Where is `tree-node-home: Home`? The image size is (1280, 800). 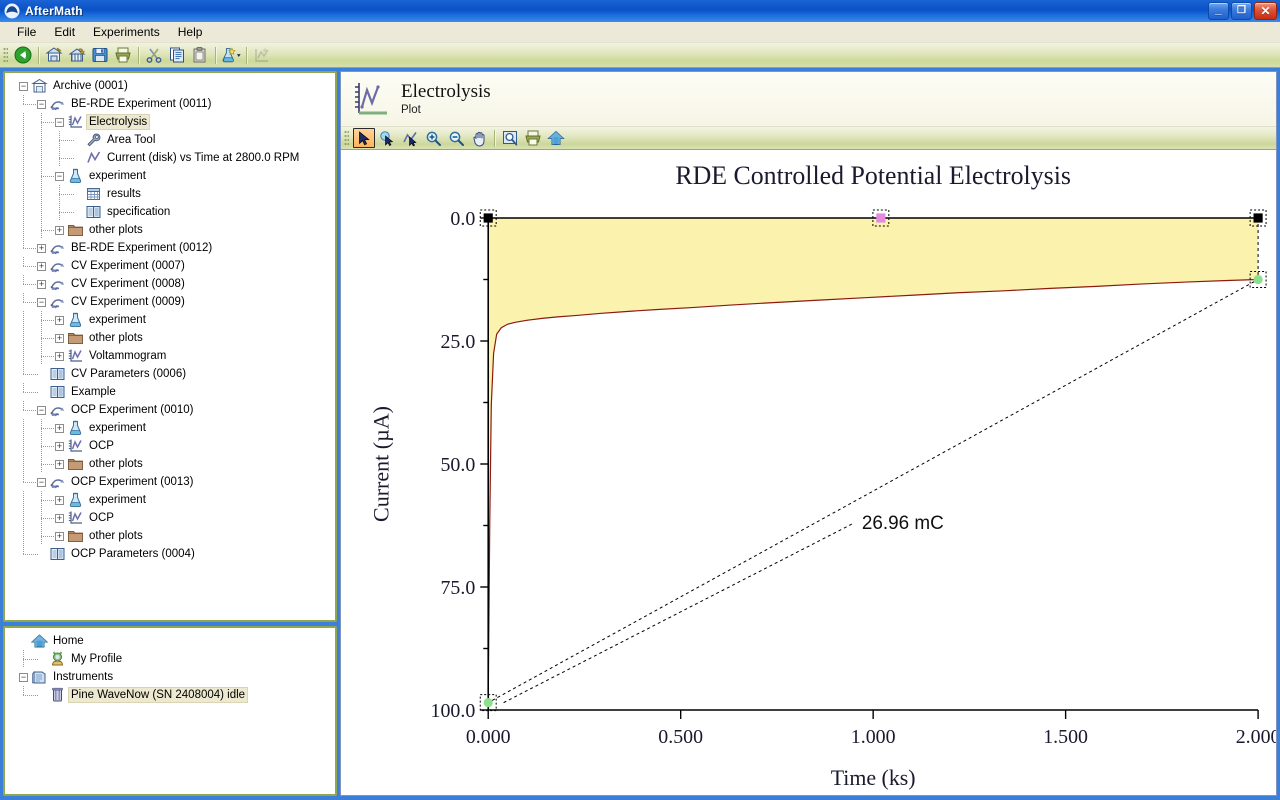 tree-node-home: Home is located at coordinates (170, 641).